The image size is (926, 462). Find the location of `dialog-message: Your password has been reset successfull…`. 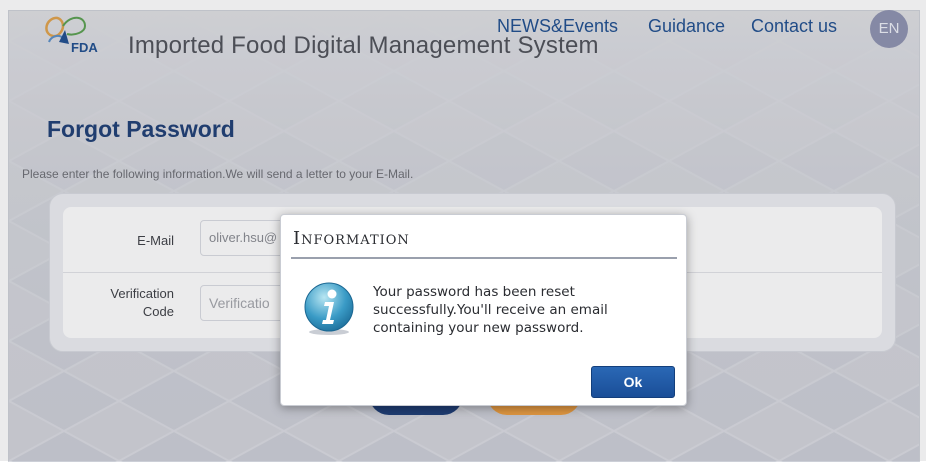

dialog-message: Your password has been reset successfull… is located at coordinates (490, 310).